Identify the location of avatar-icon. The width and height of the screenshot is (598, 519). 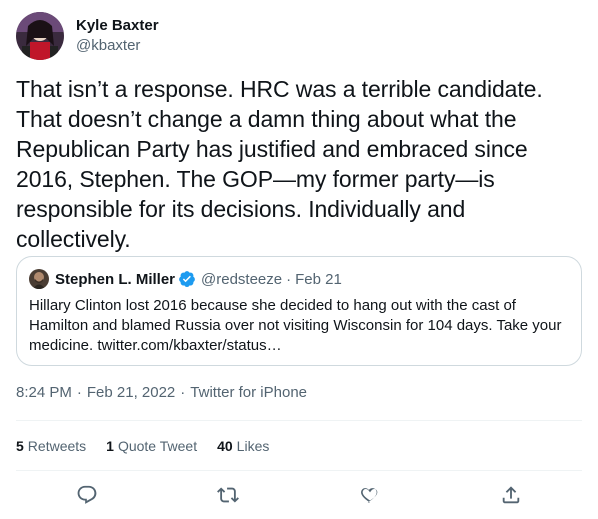
(40, 36).